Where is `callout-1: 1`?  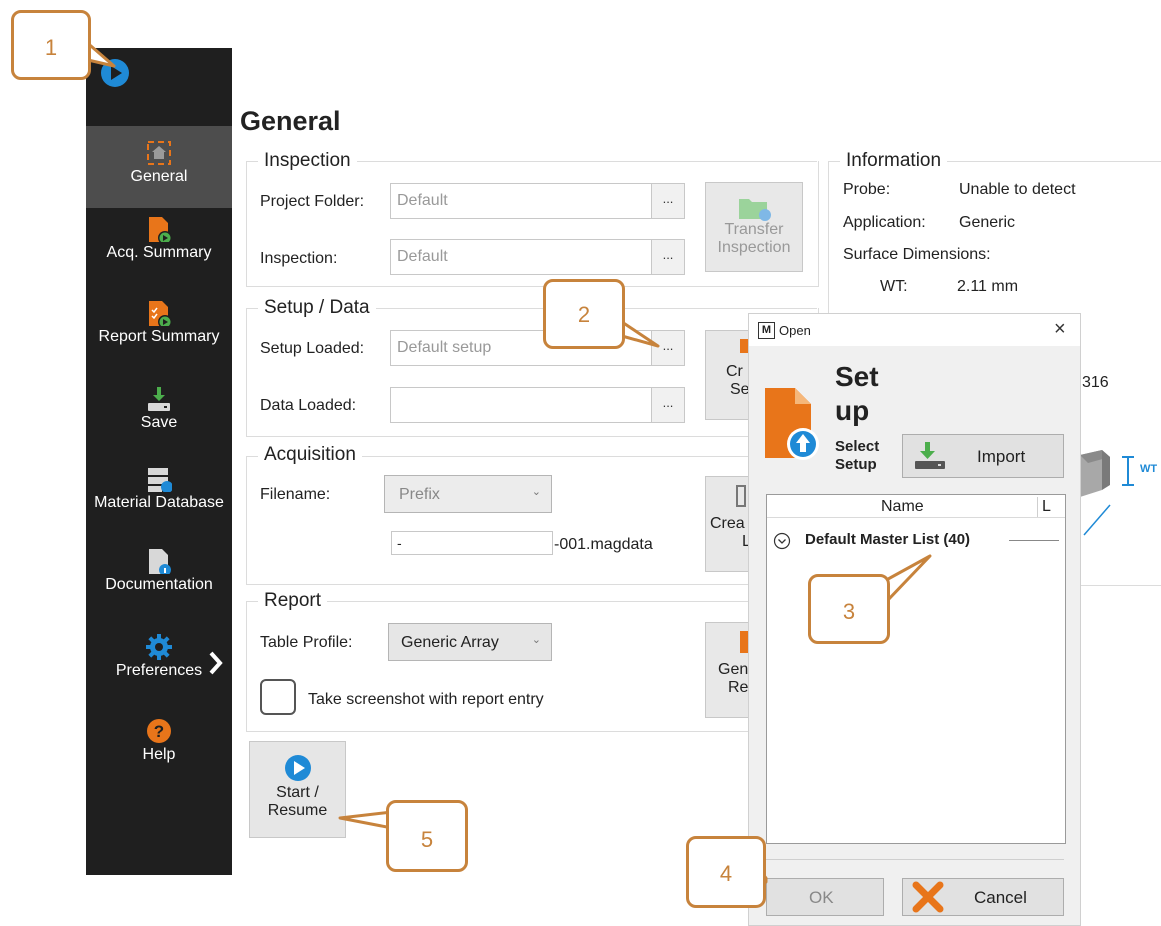 callout-1: 1 is located at coordinates (51, 45).